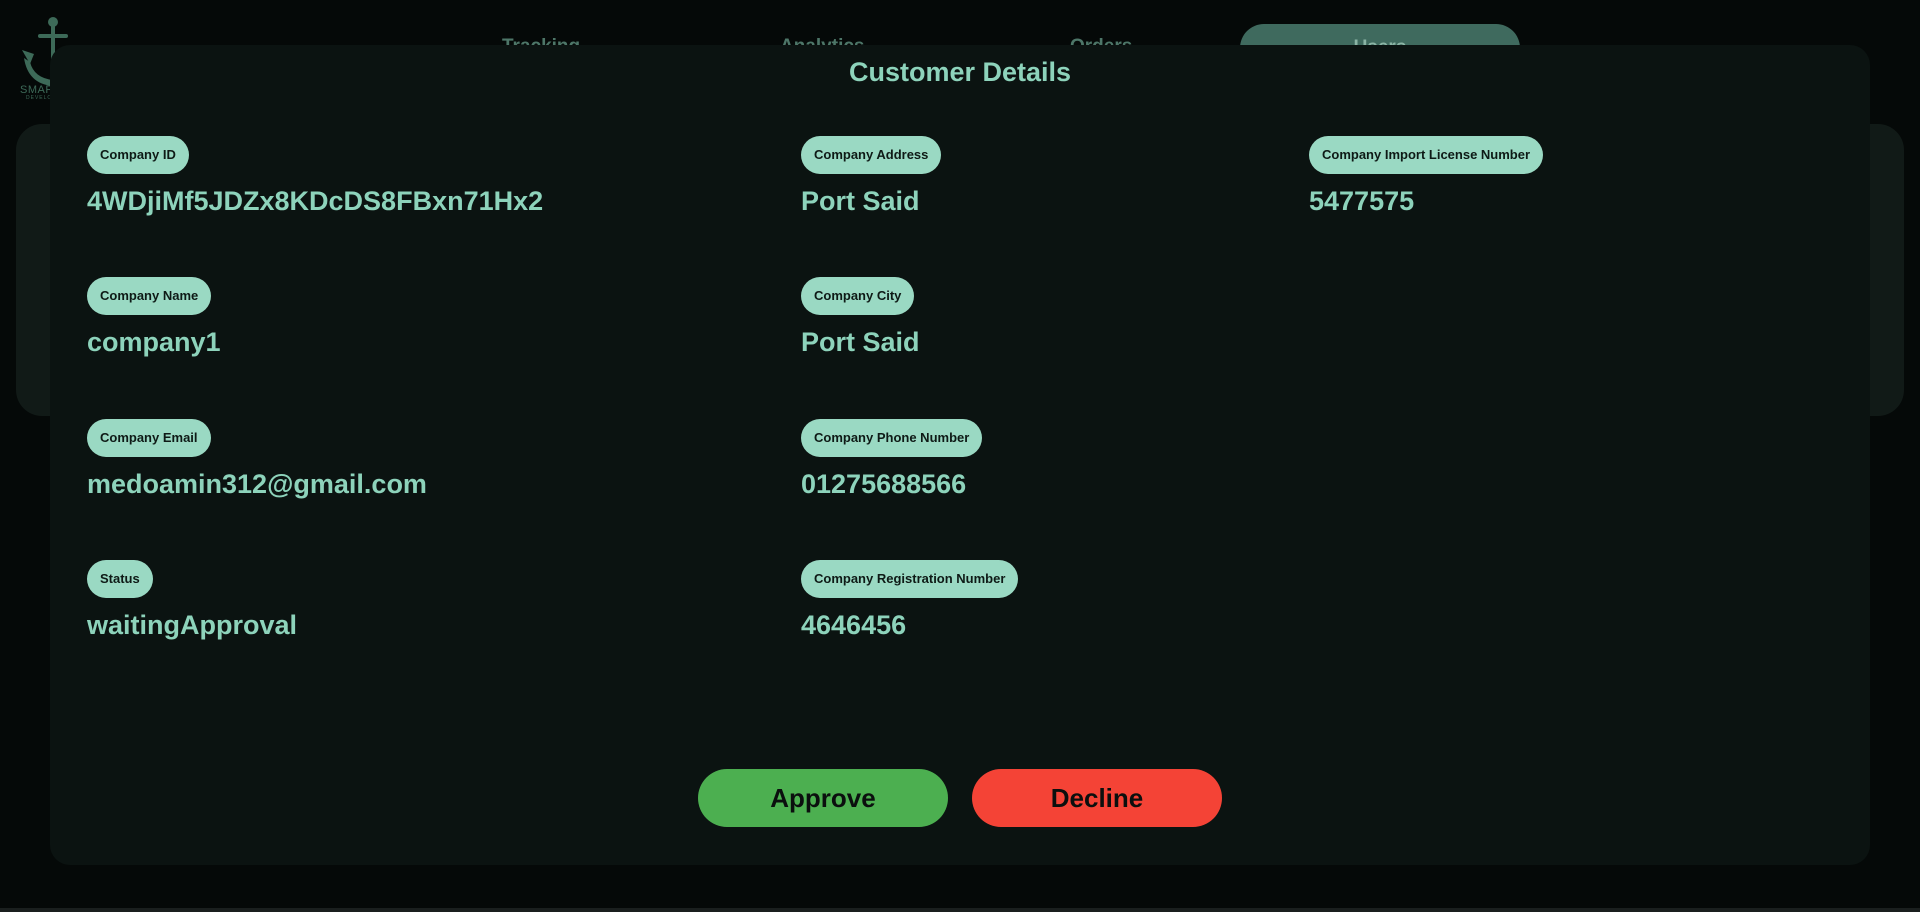  What do you see at coordinates (910, 600) in the screenshot?
I see `field-company-registration: Company Registration Number 4646456` at bounding box center [910, 600].